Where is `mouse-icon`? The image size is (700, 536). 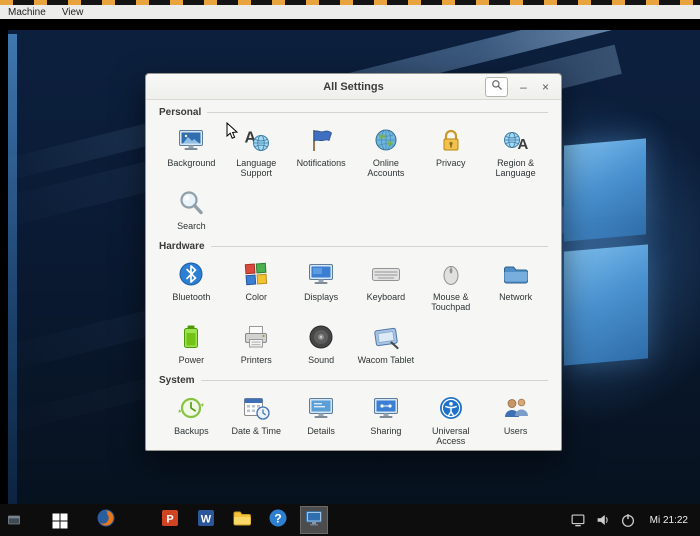
mouse-icon is located at coordinates (451, 274).